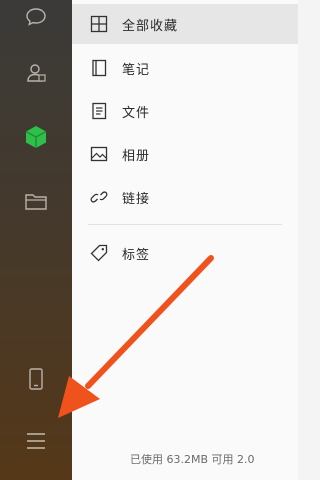  What do you see at coordinates (99, 111) in the screenshot?
I see `file-icon` at bounding box center [99, 111].